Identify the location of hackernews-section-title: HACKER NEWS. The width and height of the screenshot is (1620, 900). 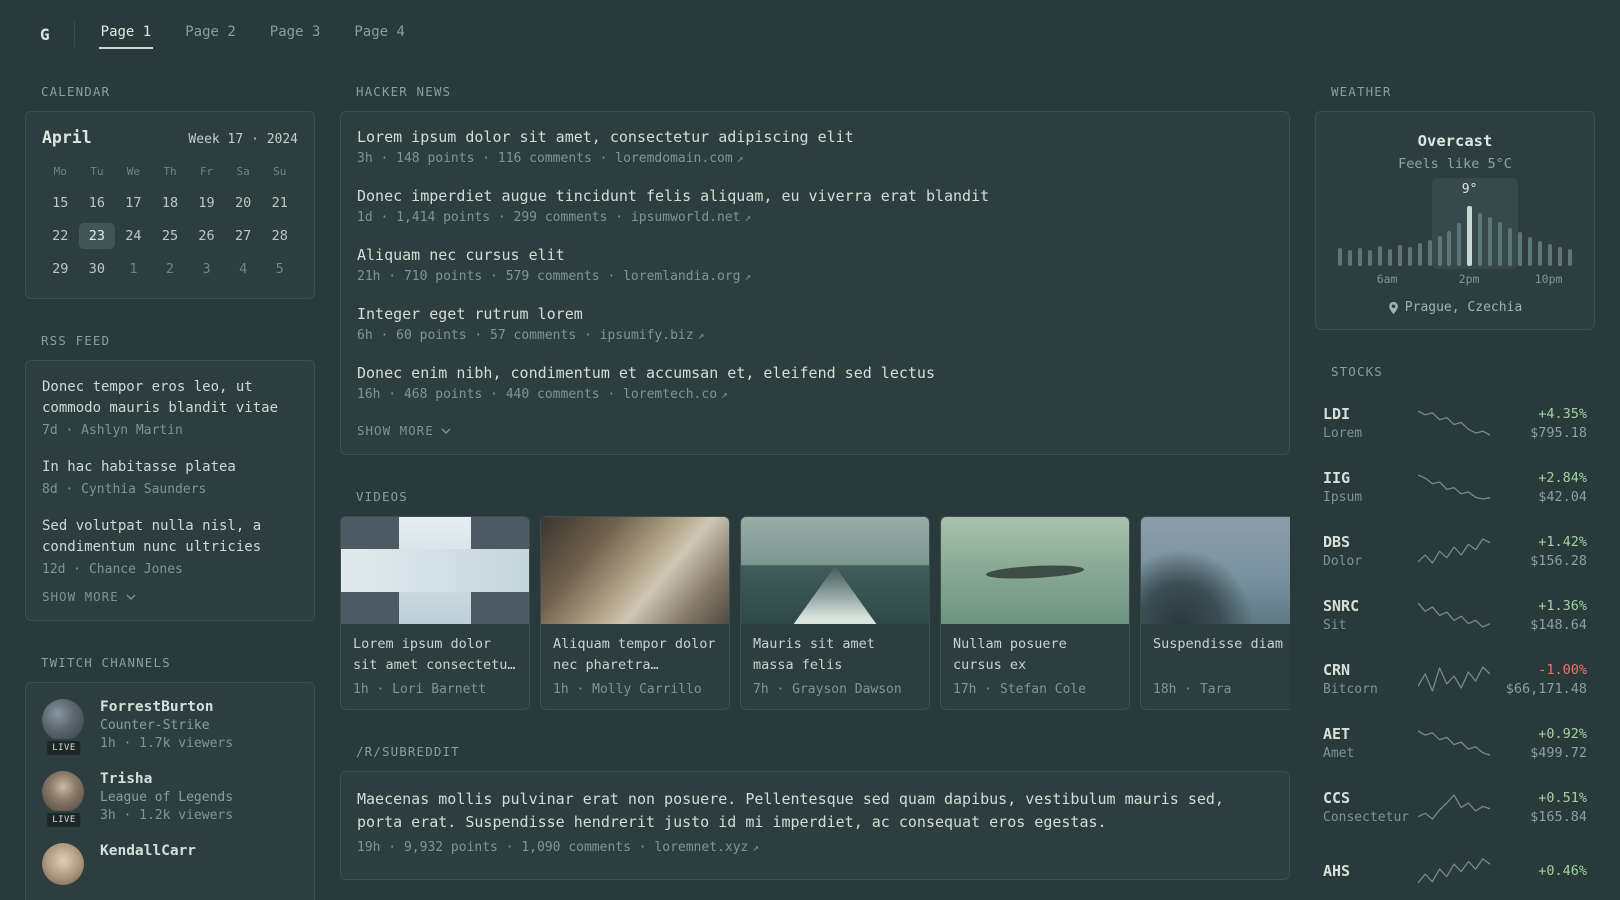
(404, 91).